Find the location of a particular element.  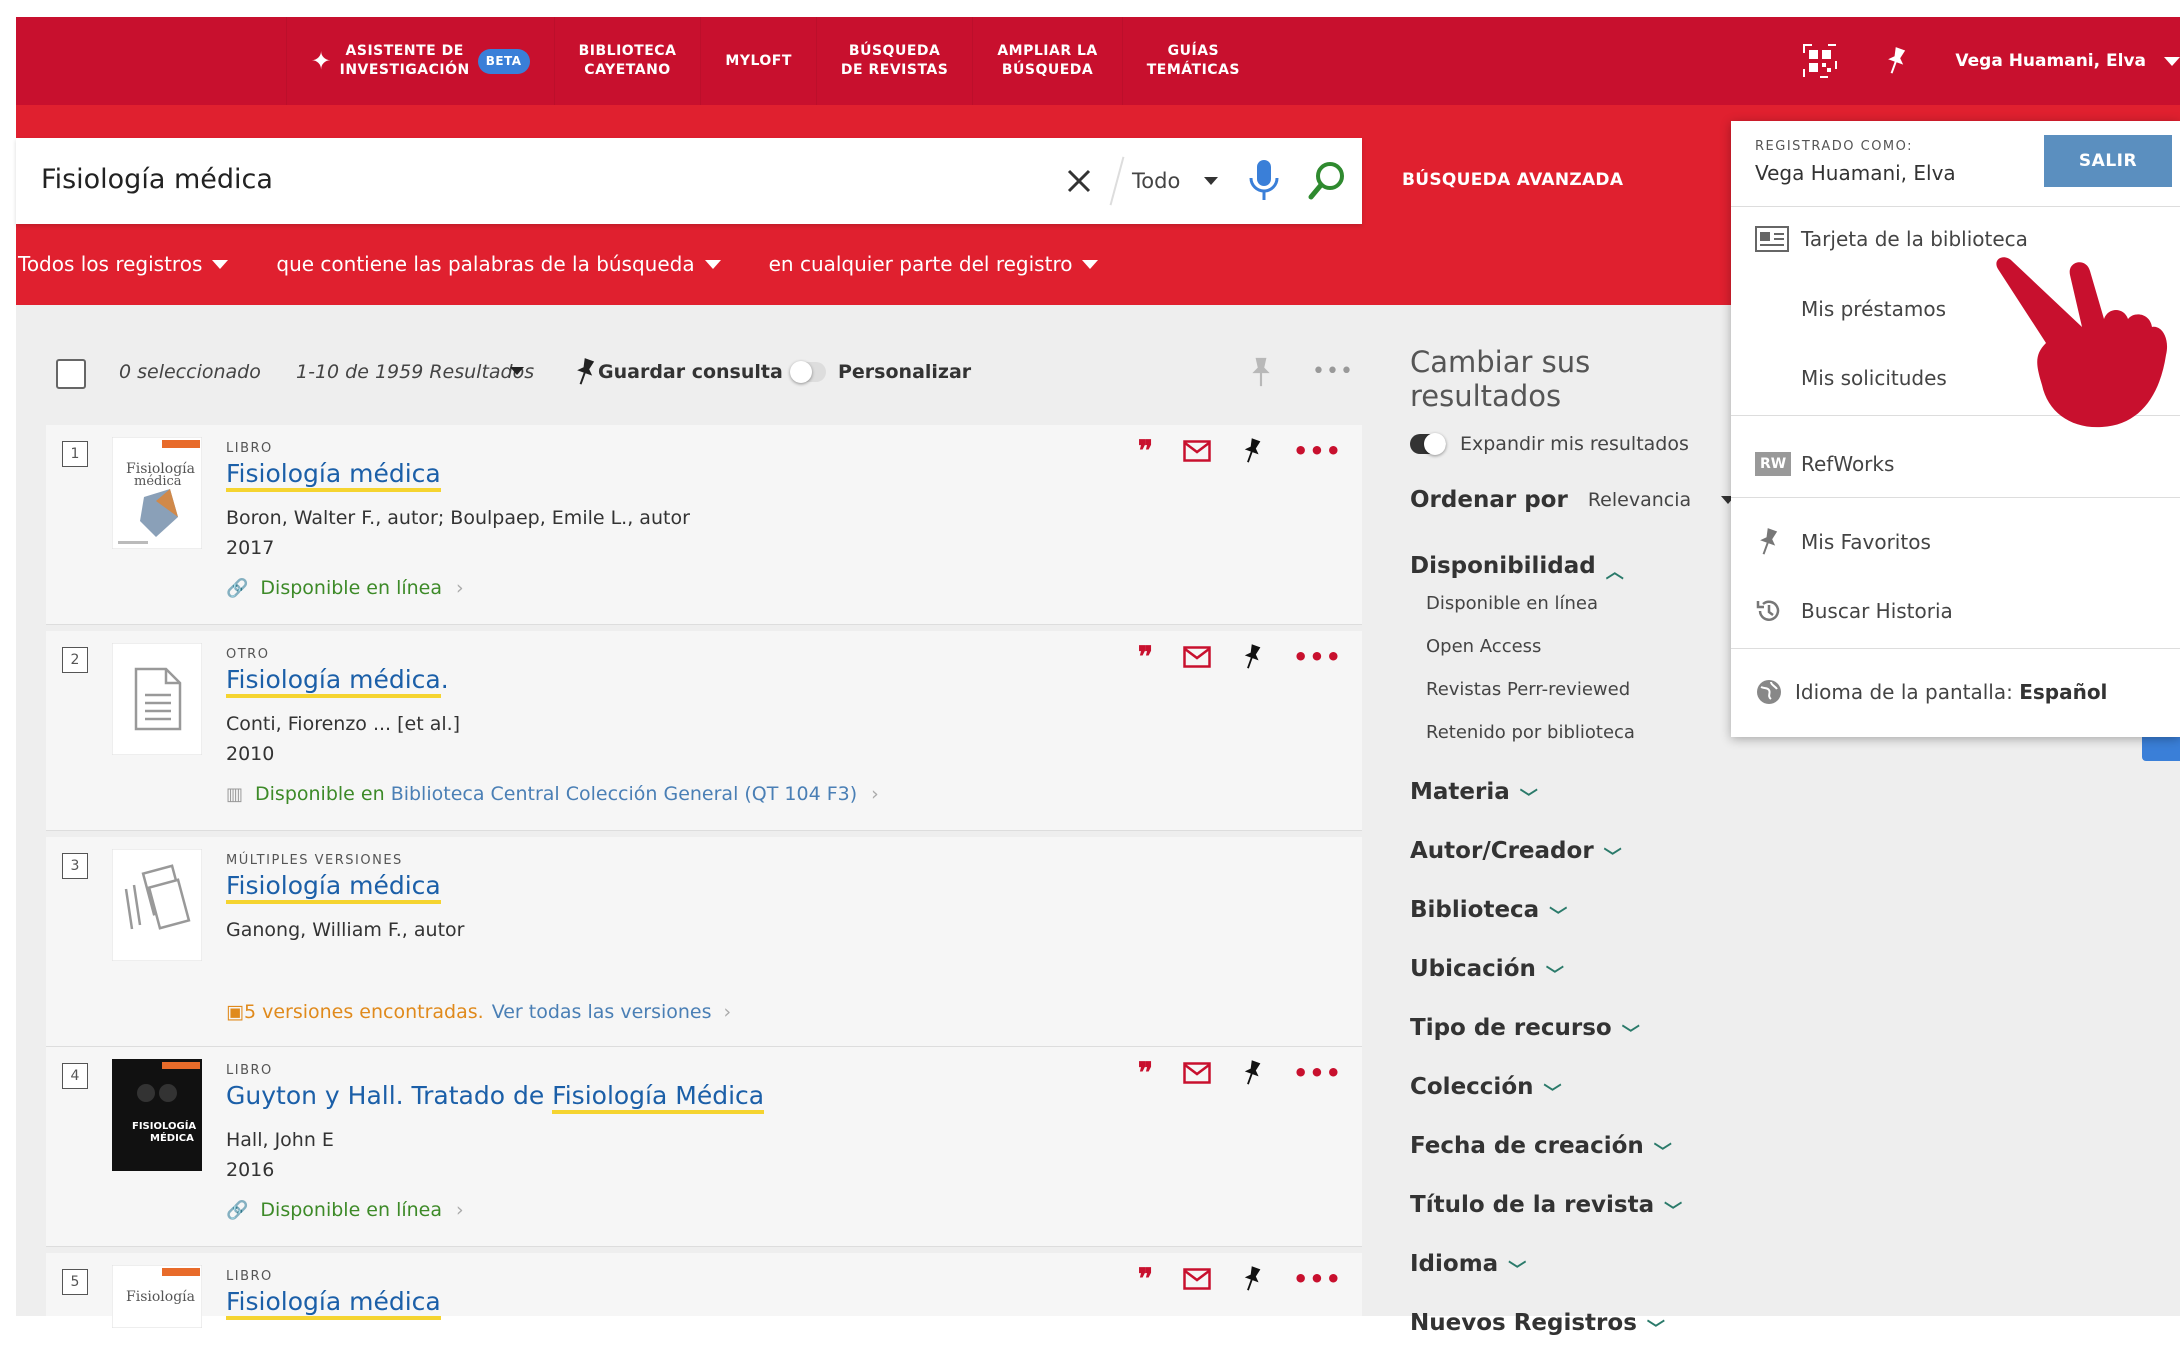

search-input: Fisiología médica is located at coordinates (157, 179).